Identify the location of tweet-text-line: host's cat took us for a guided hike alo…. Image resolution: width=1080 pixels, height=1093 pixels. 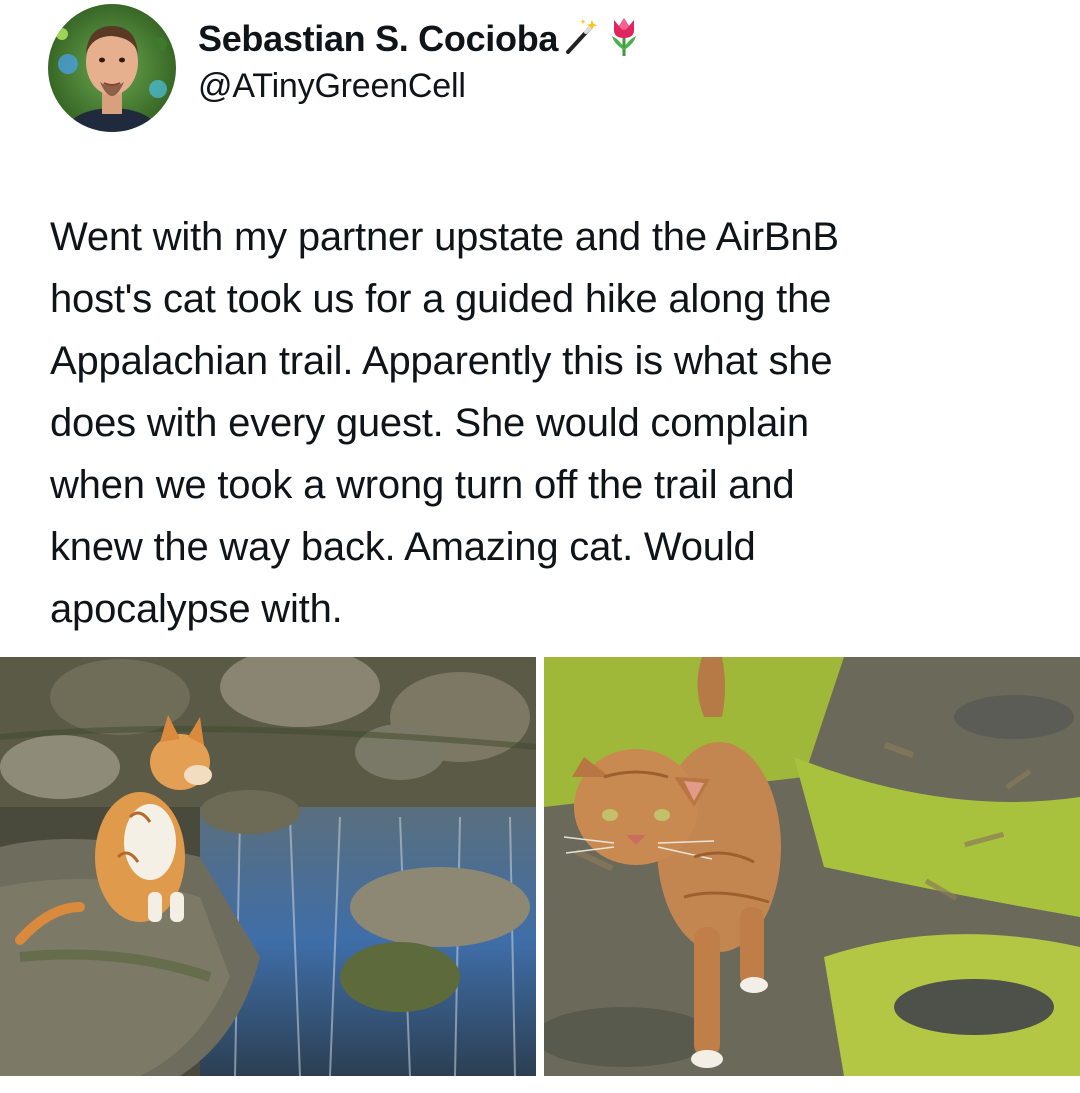
(441, 299).